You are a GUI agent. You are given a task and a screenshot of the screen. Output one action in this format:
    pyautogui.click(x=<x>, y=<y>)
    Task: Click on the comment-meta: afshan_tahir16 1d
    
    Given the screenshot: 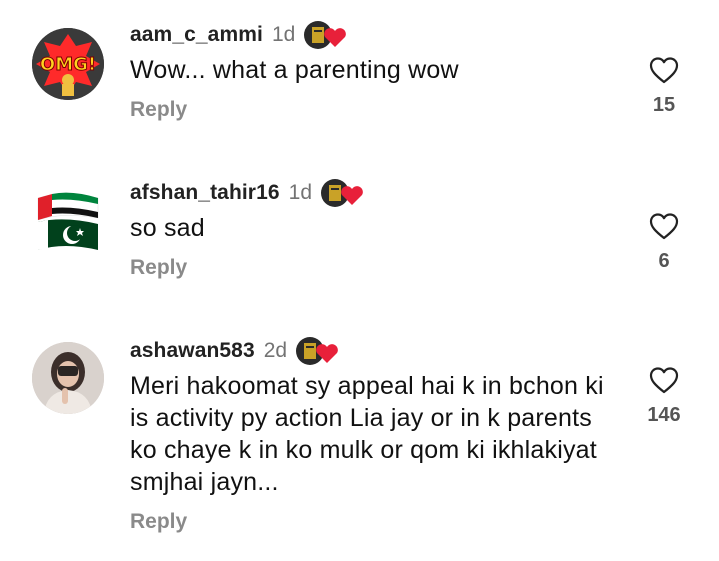 What is the action you would take?
    pyautogui.click(x=370, y=193)
    